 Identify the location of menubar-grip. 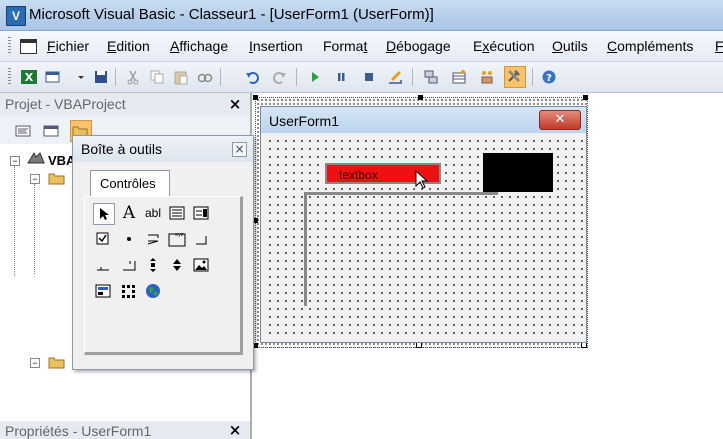
(9, 46).